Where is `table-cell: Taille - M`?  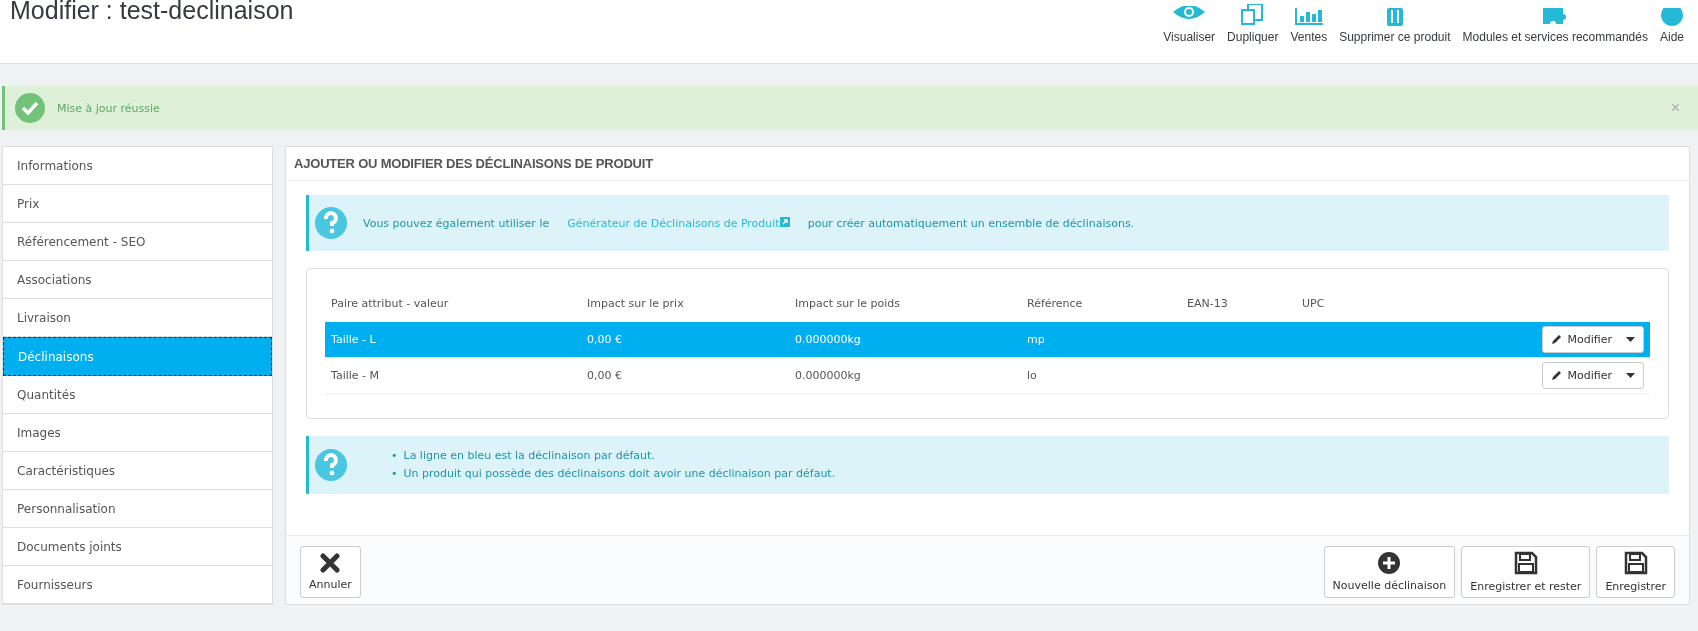
table-cell: Taille - M is located at coordinates (453, 375).